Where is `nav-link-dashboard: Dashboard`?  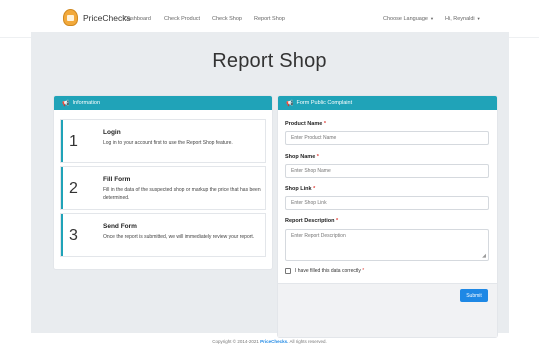 nav-link-dashboard: Dashboard is located at coordinates (137, 19).